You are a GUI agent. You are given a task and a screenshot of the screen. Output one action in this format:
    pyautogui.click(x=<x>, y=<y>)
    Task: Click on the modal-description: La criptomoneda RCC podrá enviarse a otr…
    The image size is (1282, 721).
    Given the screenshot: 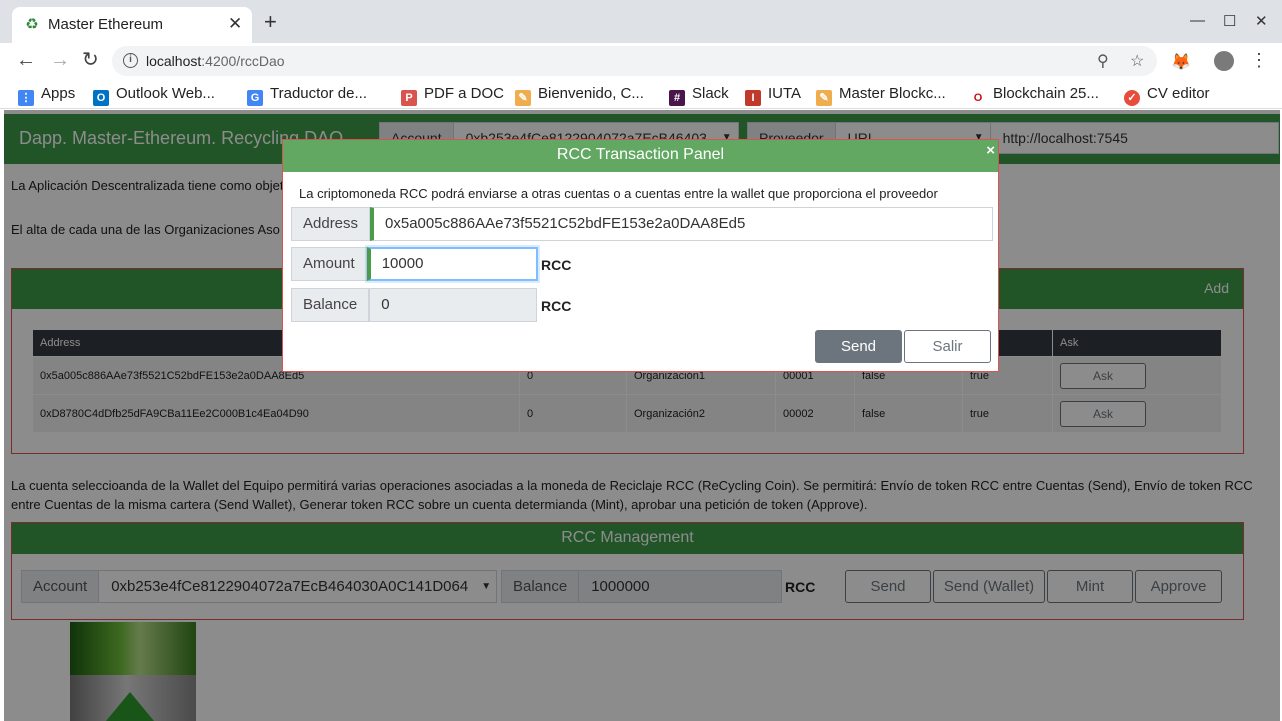 What is the action you would take?
    pyautogui.click(x=618, y=193)
    